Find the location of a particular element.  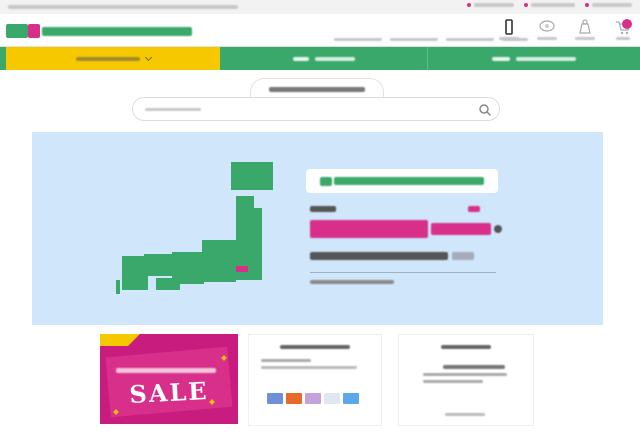

main-nav is located at coordinates (320, 58).